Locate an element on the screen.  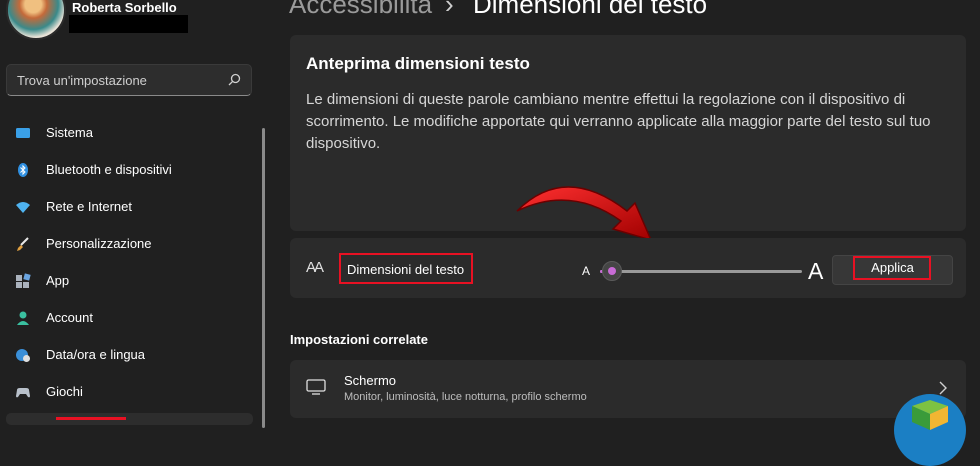
sidebar-item-label: App is located at coordinates (58, 280).